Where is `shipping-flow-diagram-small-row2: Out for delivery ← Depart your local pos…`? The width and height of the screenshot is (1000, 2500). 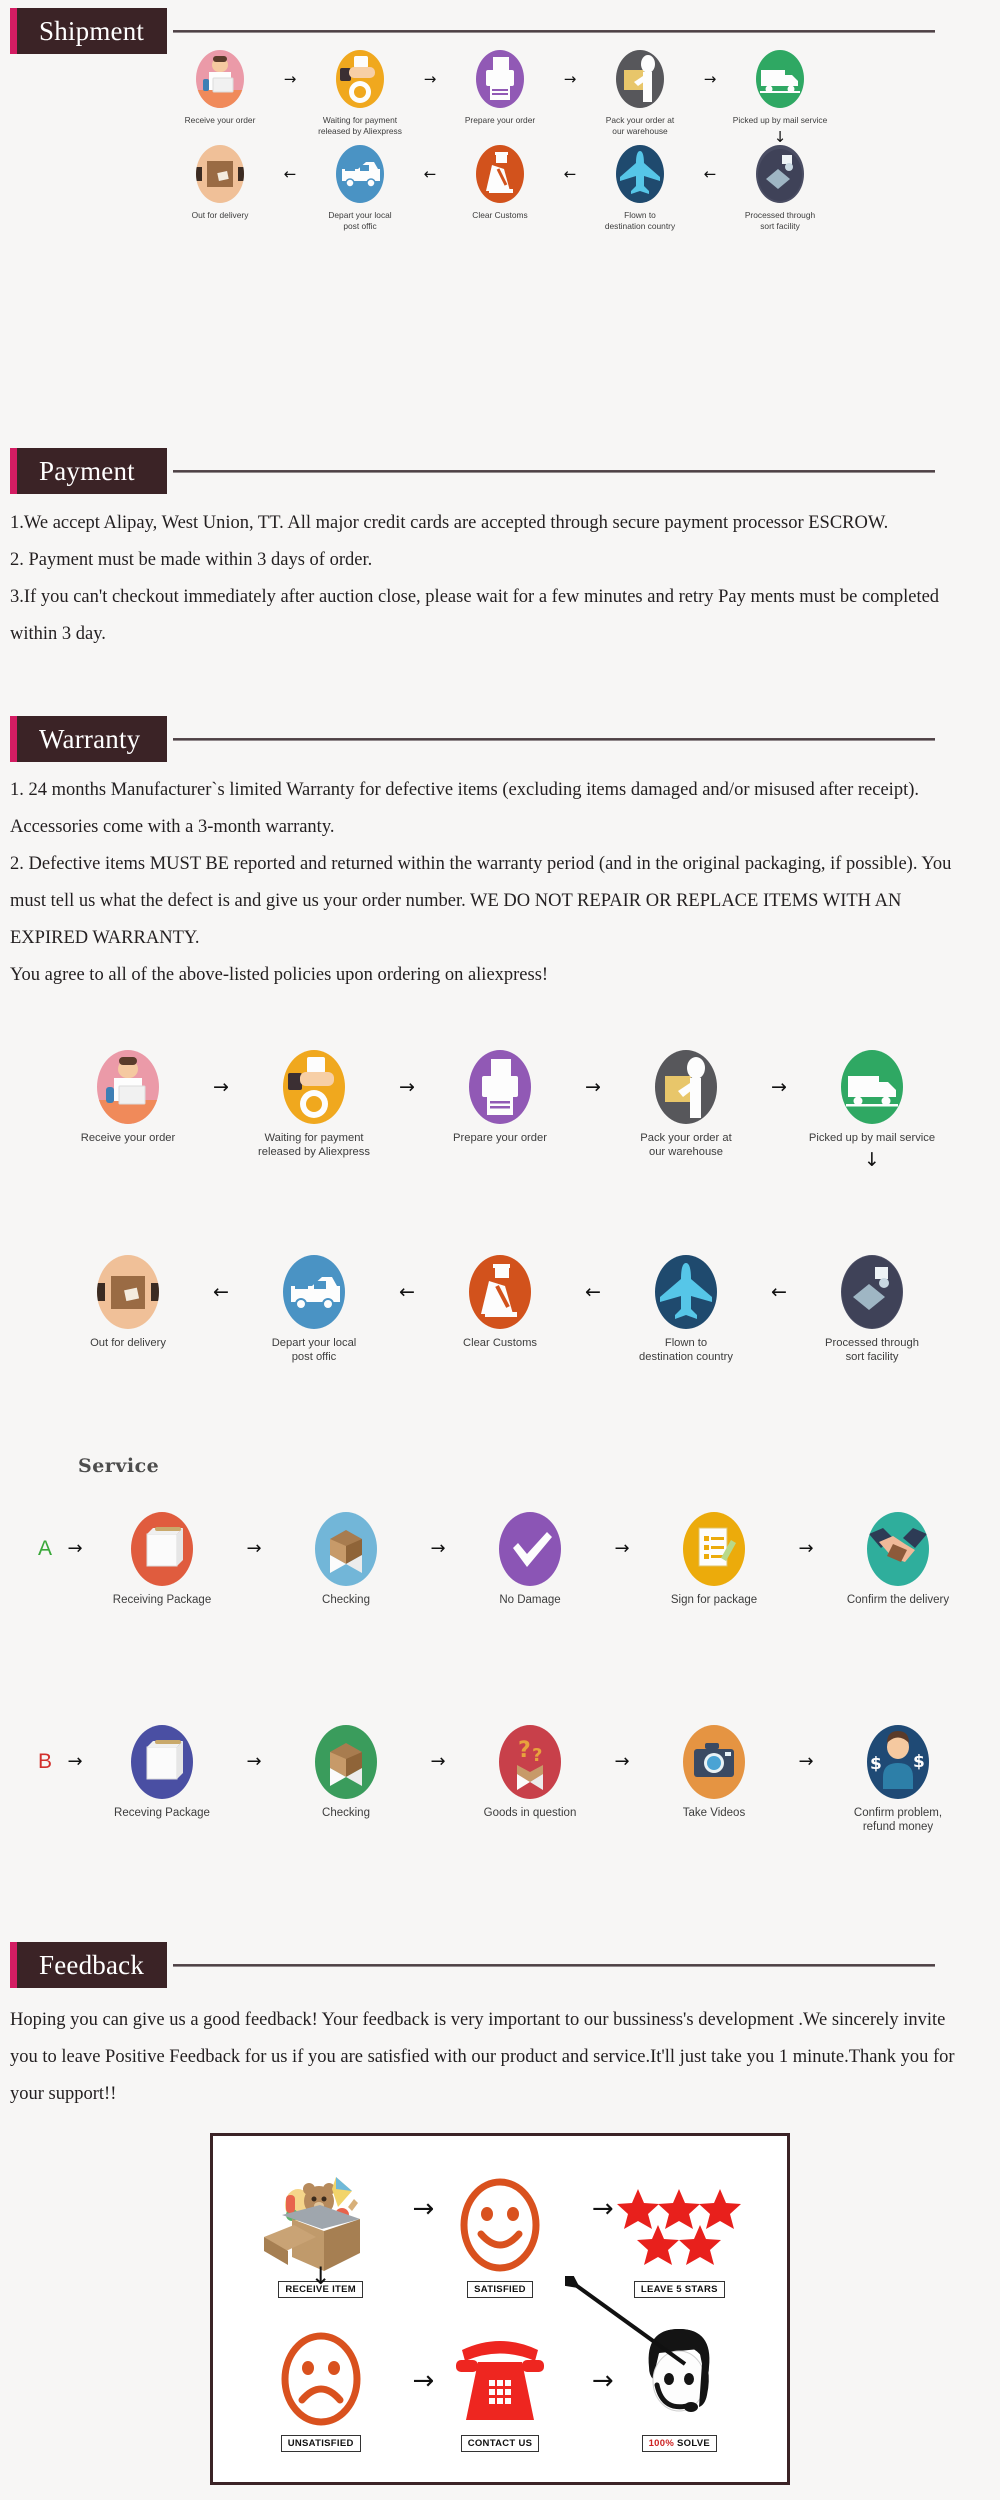 shipping-flow-diagram-small-row2: Out for delivery ← Depart your local pos… is located at coordinates (500, 188).